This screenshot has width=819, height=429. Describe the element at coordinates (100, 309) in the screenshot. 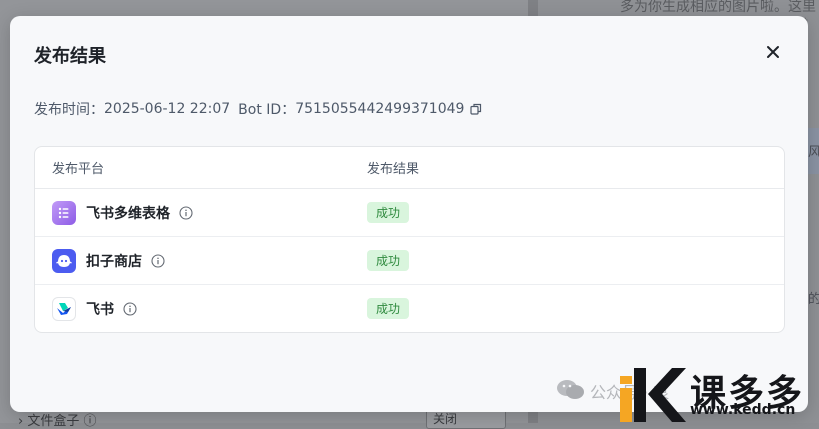

I see `platform-name: 飞书` at that location.